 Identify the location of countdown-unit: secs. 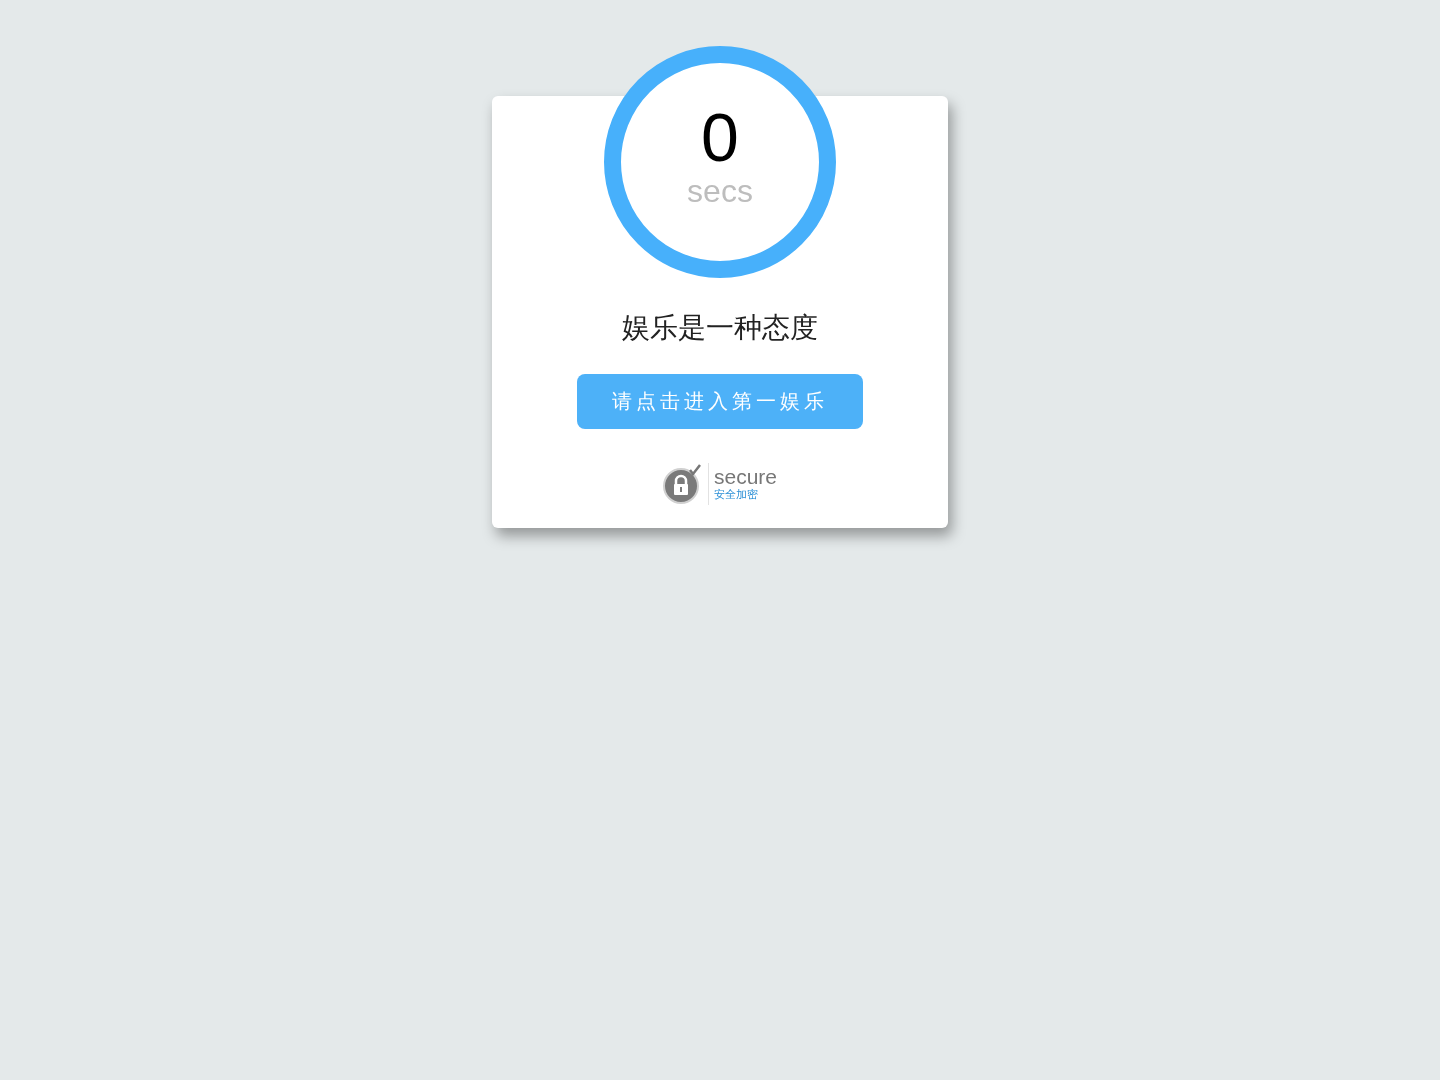
(720, 191).